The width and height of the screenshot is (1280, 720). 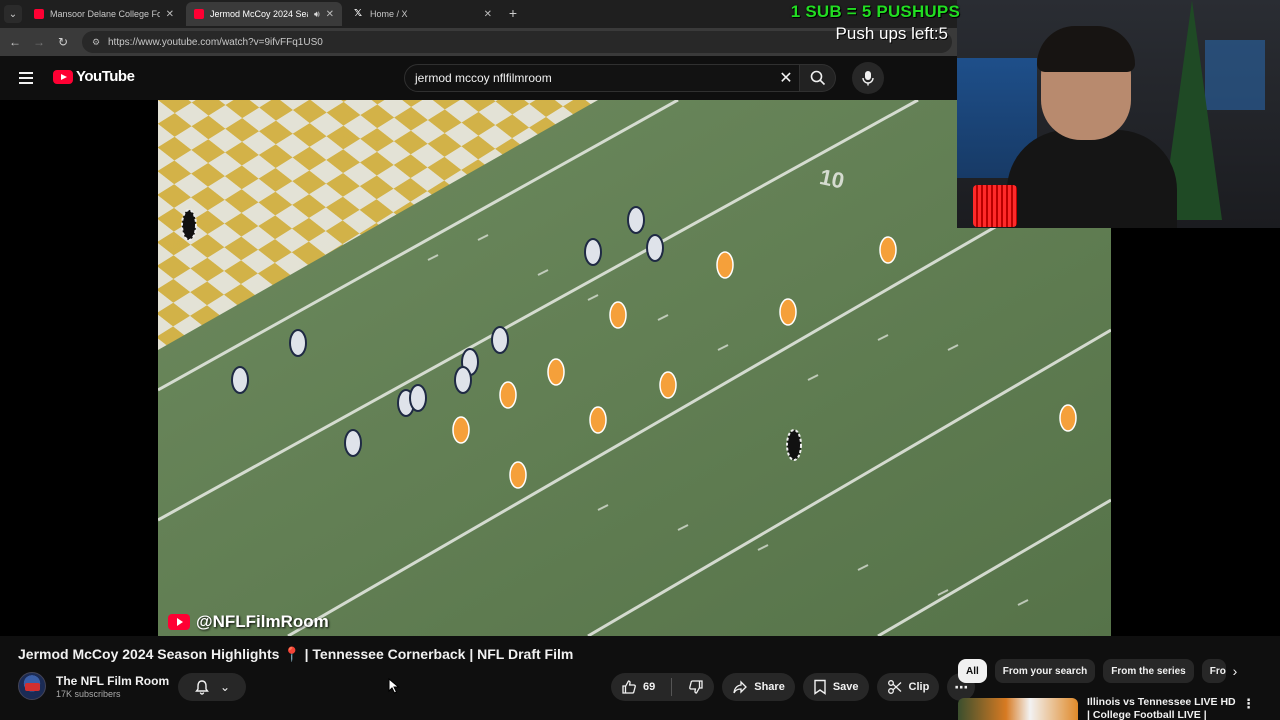 I want to click on youtube-logo-icon, so click(x=179, y=622).